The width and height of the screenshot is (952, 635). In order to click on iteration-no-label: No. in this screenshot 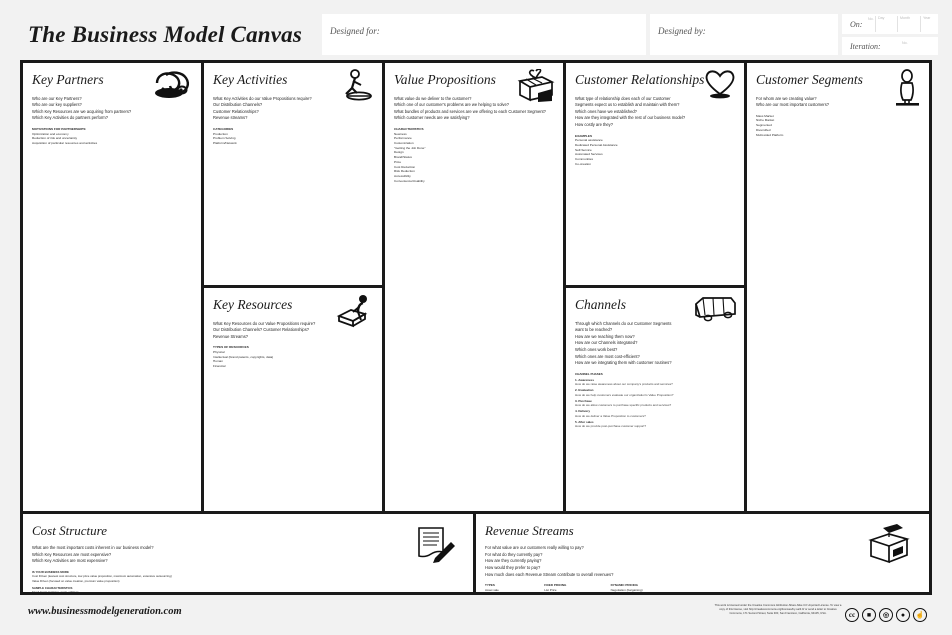, I will do `click(905, 43)`.